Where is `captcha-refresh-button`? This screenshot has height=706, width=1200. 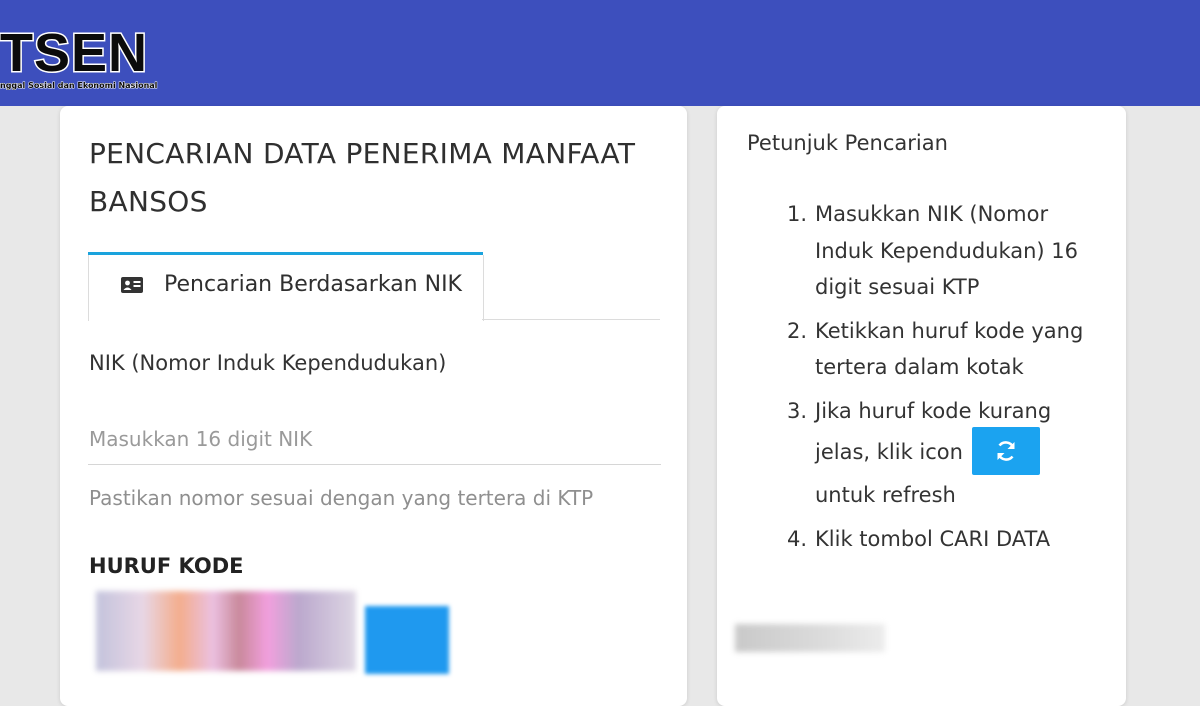
captcha-refresh-button is located at coordinates (407, 640).